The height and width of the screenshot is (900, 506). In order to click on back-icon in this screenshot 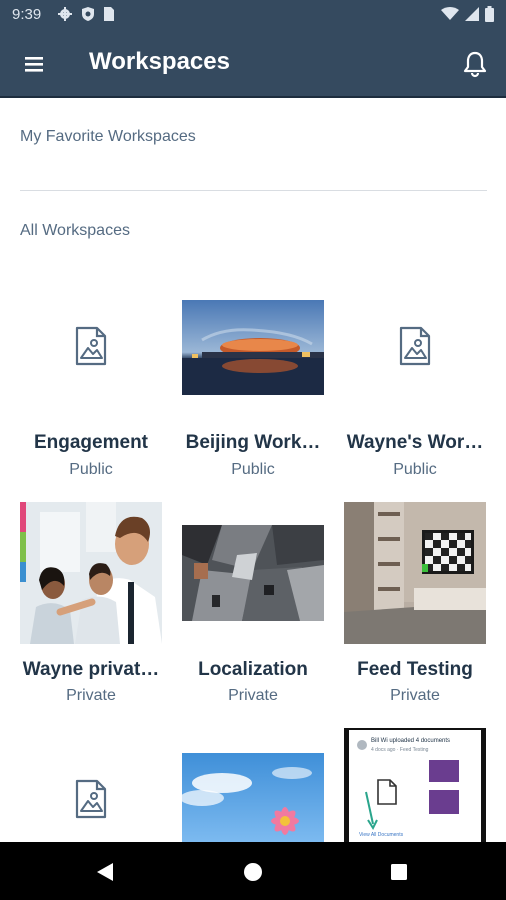, I will do `click(105, 872)`.